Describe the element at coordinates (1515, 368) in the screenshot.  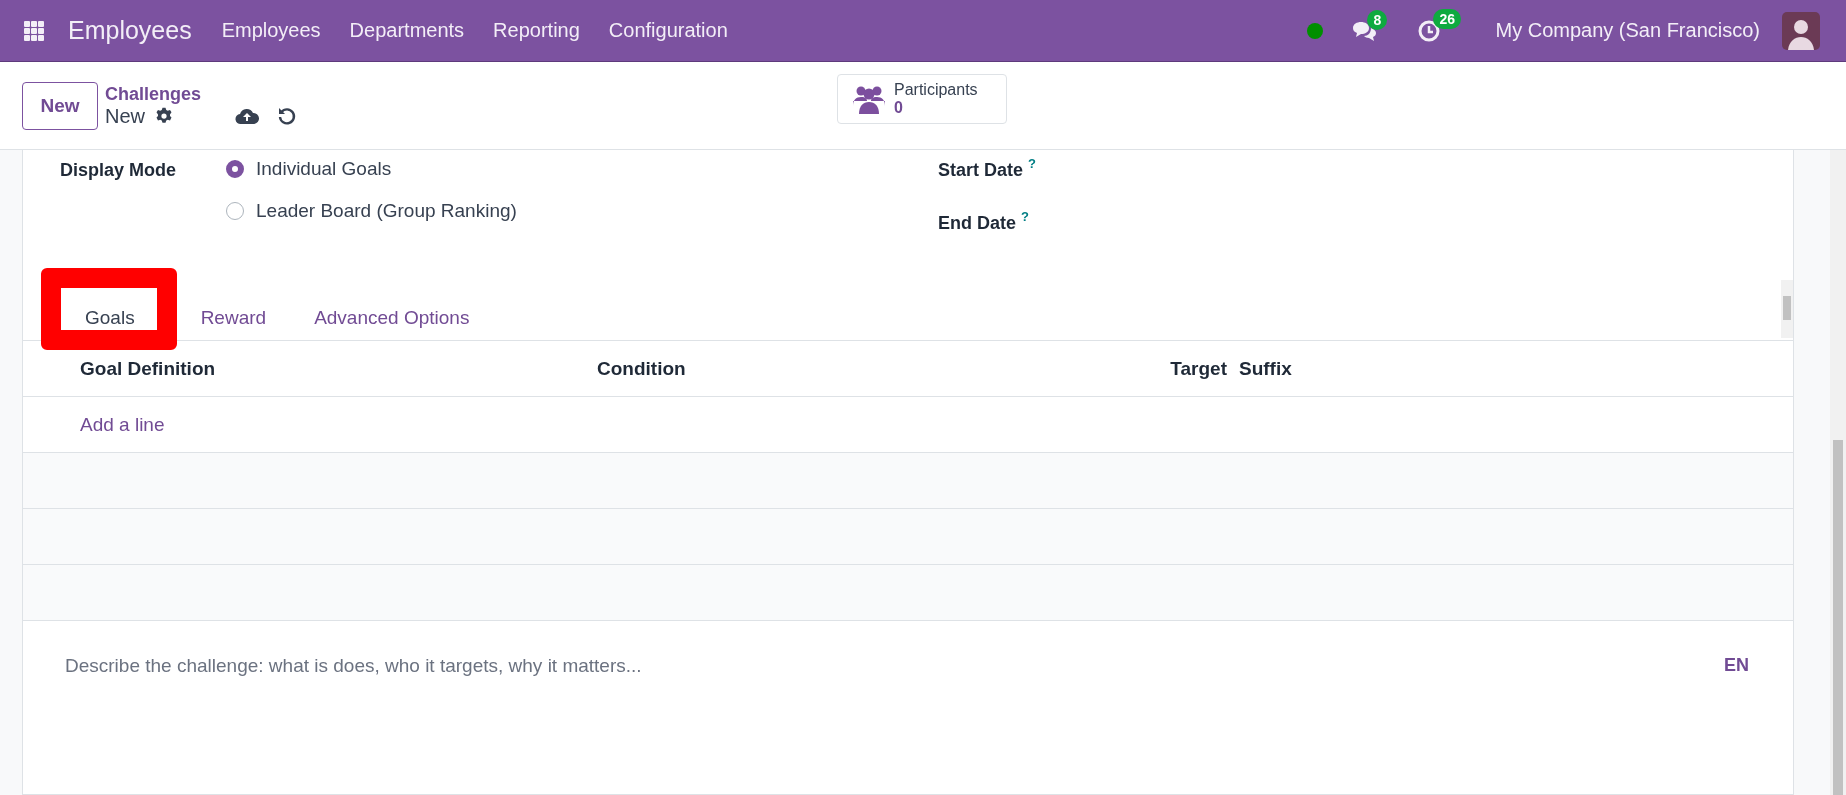
I see `column-header: Suffix` at that location.